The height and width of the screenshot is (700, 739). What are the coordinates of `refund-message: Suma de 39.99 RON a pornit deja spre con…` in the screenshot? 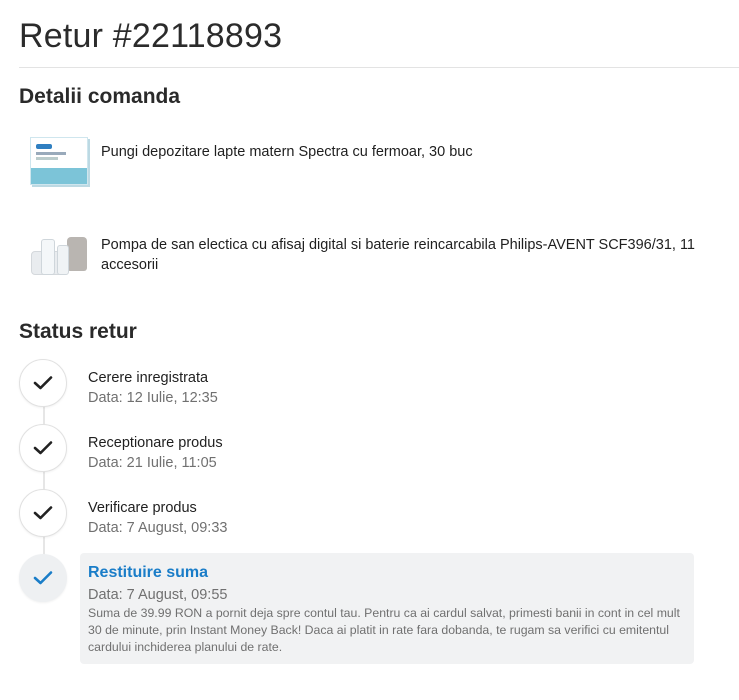 It's located at (384, 630).